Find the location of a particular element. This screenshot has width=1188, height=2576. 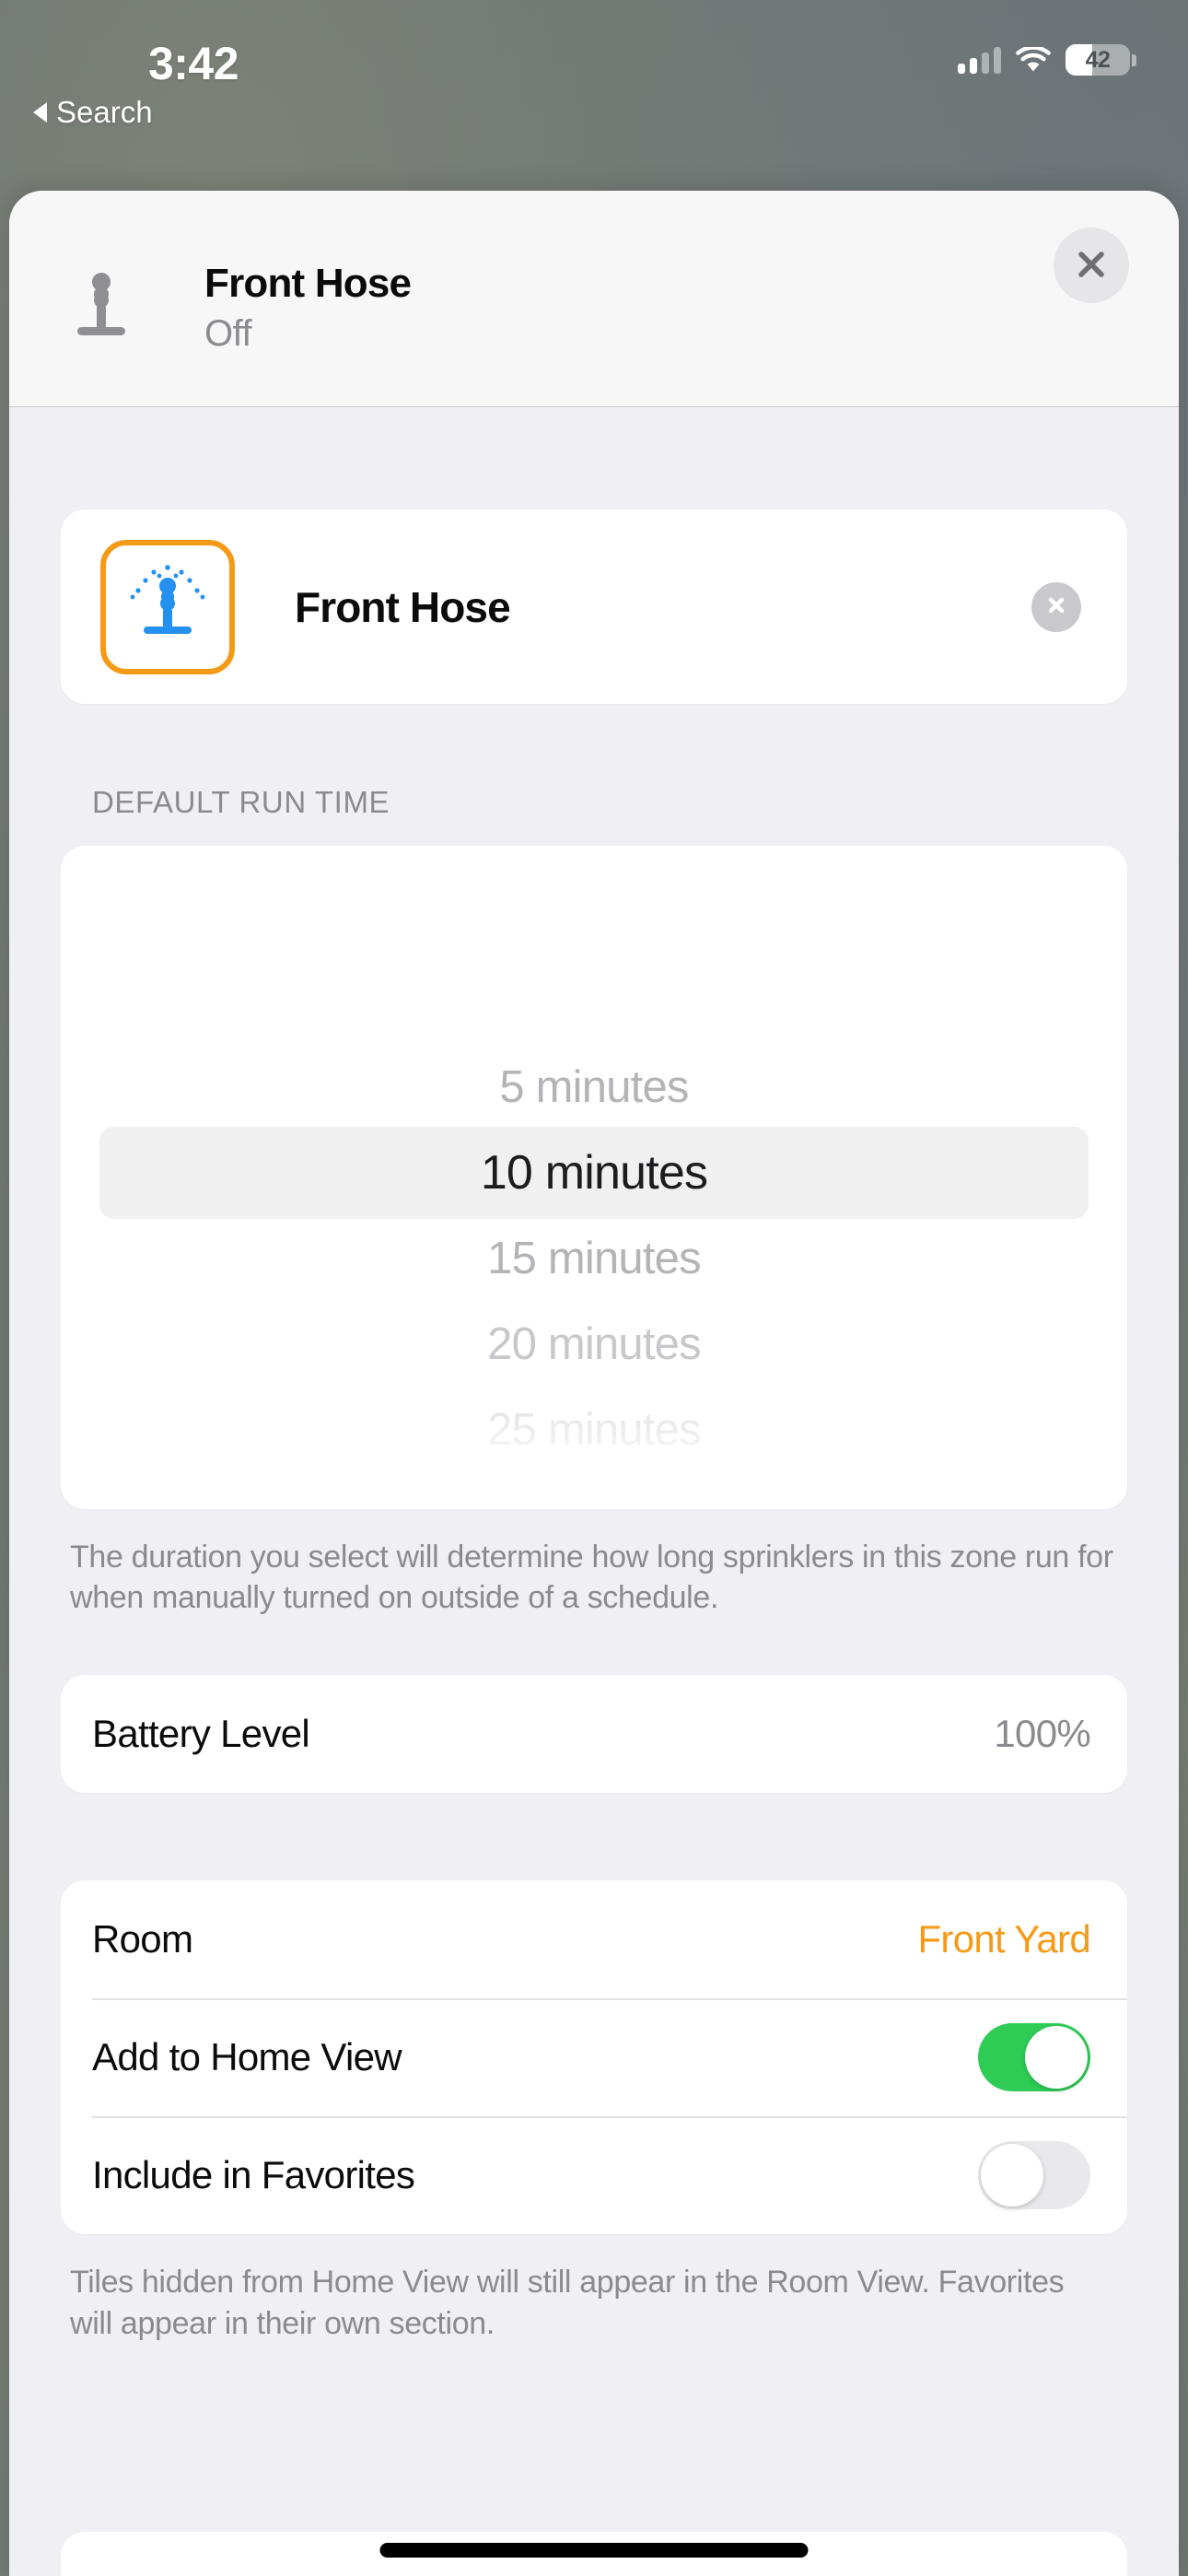

clear-name-button is located at coordinates (1056, 606).